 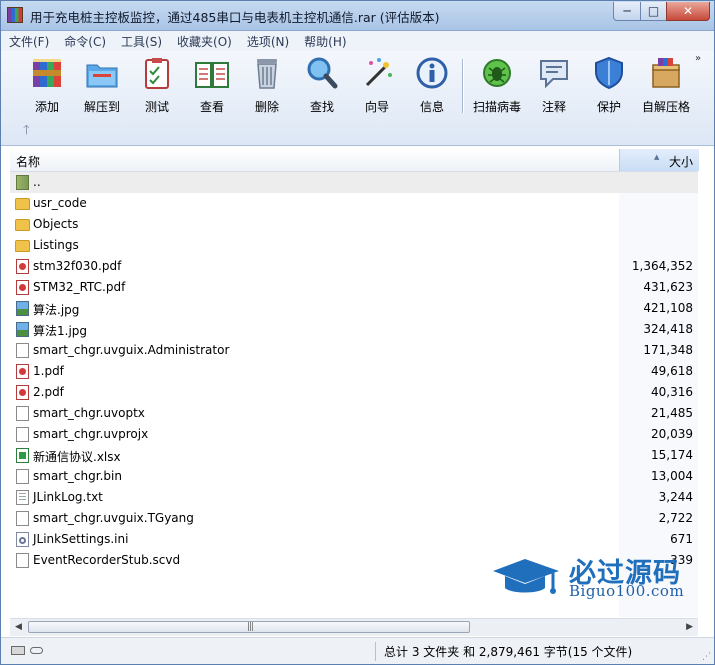 I want to click on settings-file-icon, so click(x=22, y=539).